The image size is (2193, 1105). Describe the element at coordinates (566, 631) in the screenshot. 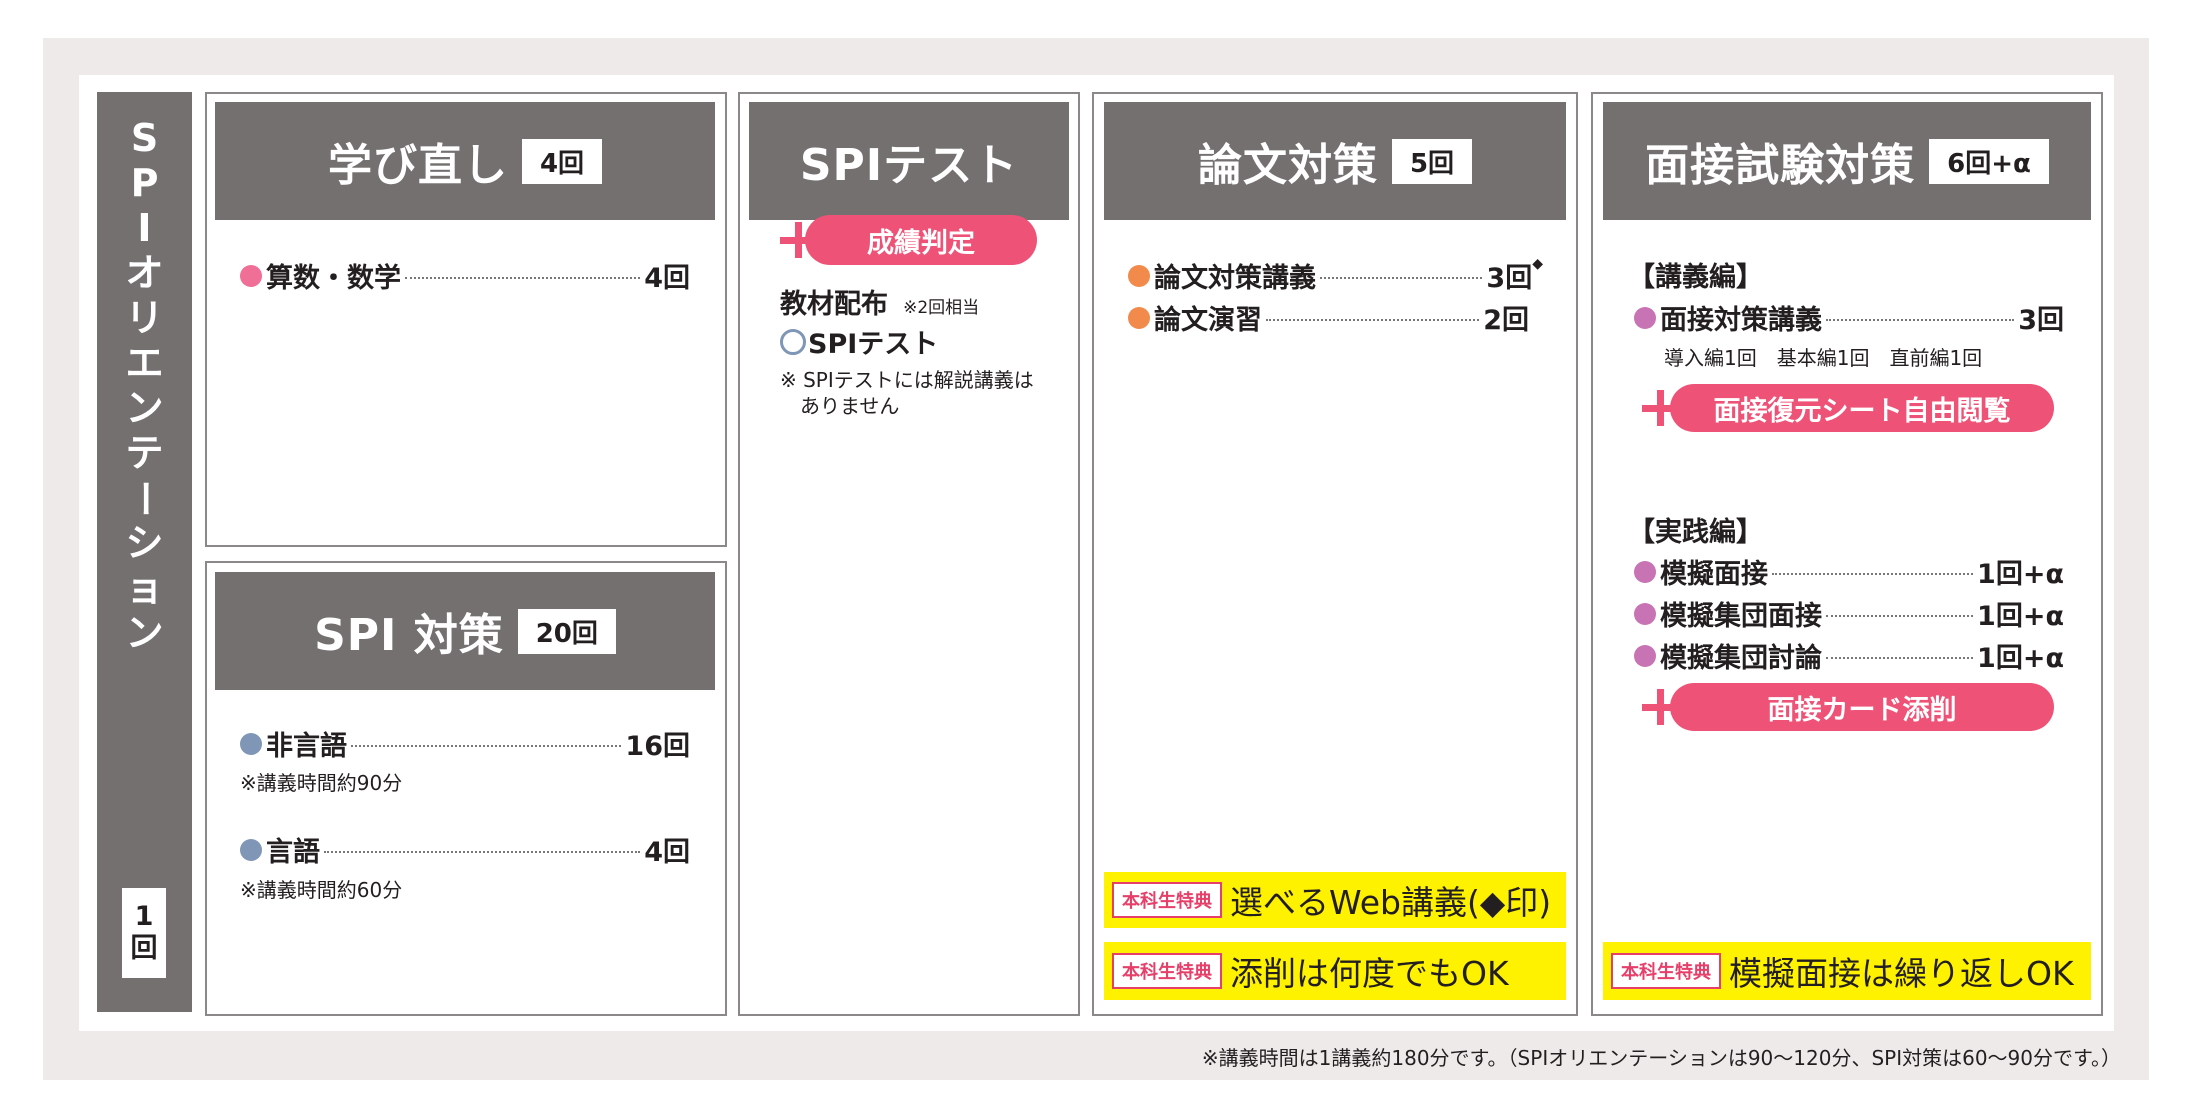

I see `spi-taisaku-badge: 20回` at that location.